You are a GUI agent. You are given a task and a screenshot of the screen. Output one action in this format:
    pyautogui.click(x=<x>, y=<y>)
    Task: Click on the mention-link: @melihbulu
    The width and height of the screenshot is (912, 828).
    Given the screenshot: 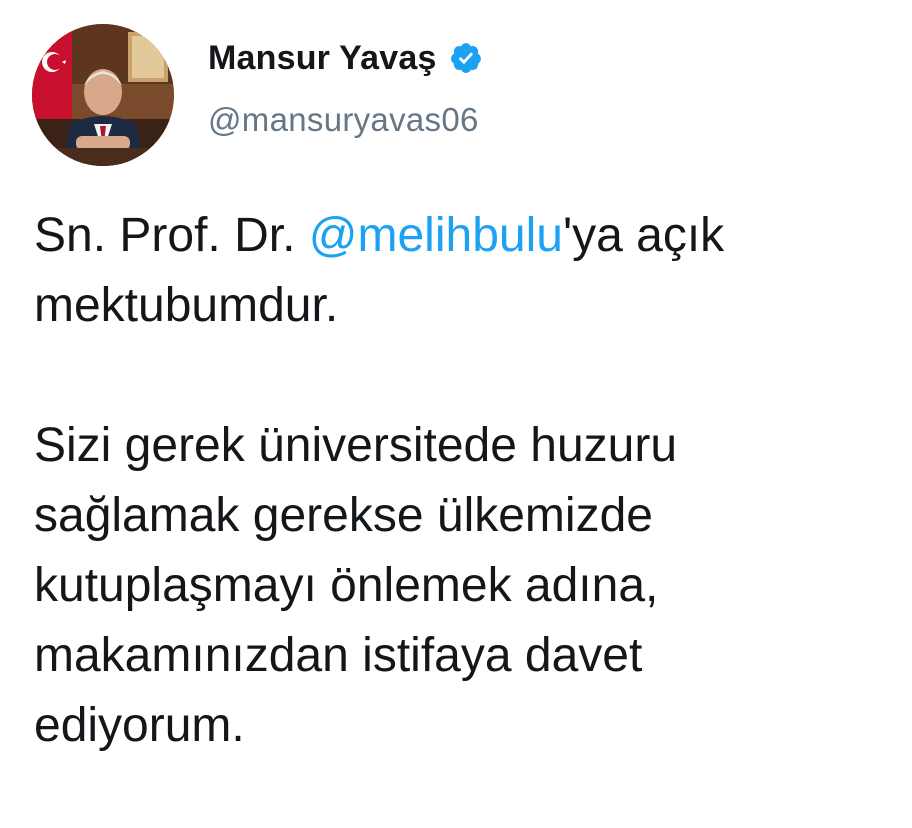 What is the action you would take?
    pyautogui.click(x=436, y=235)
    